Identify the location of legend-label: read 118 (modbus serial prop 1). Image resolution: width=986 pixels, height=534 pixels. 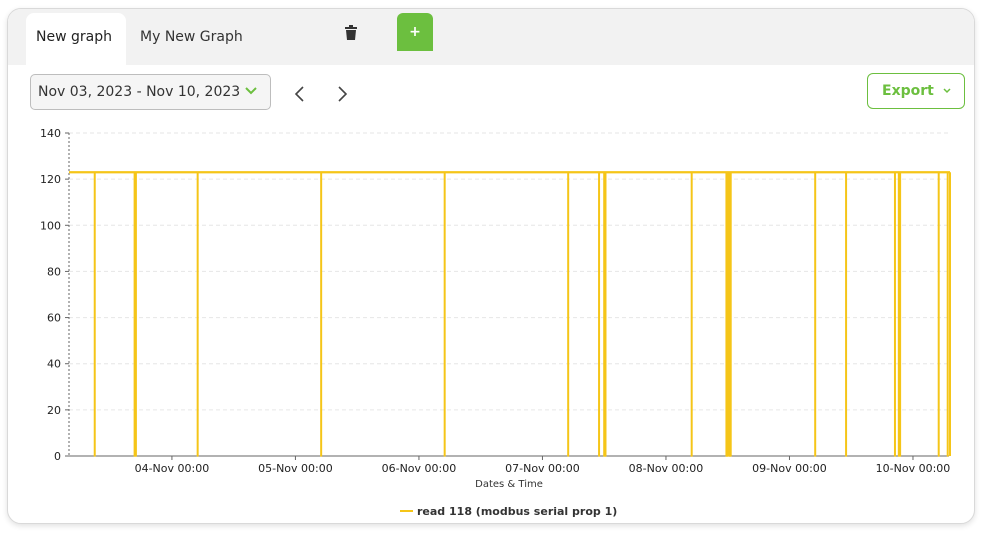
(517, 511).